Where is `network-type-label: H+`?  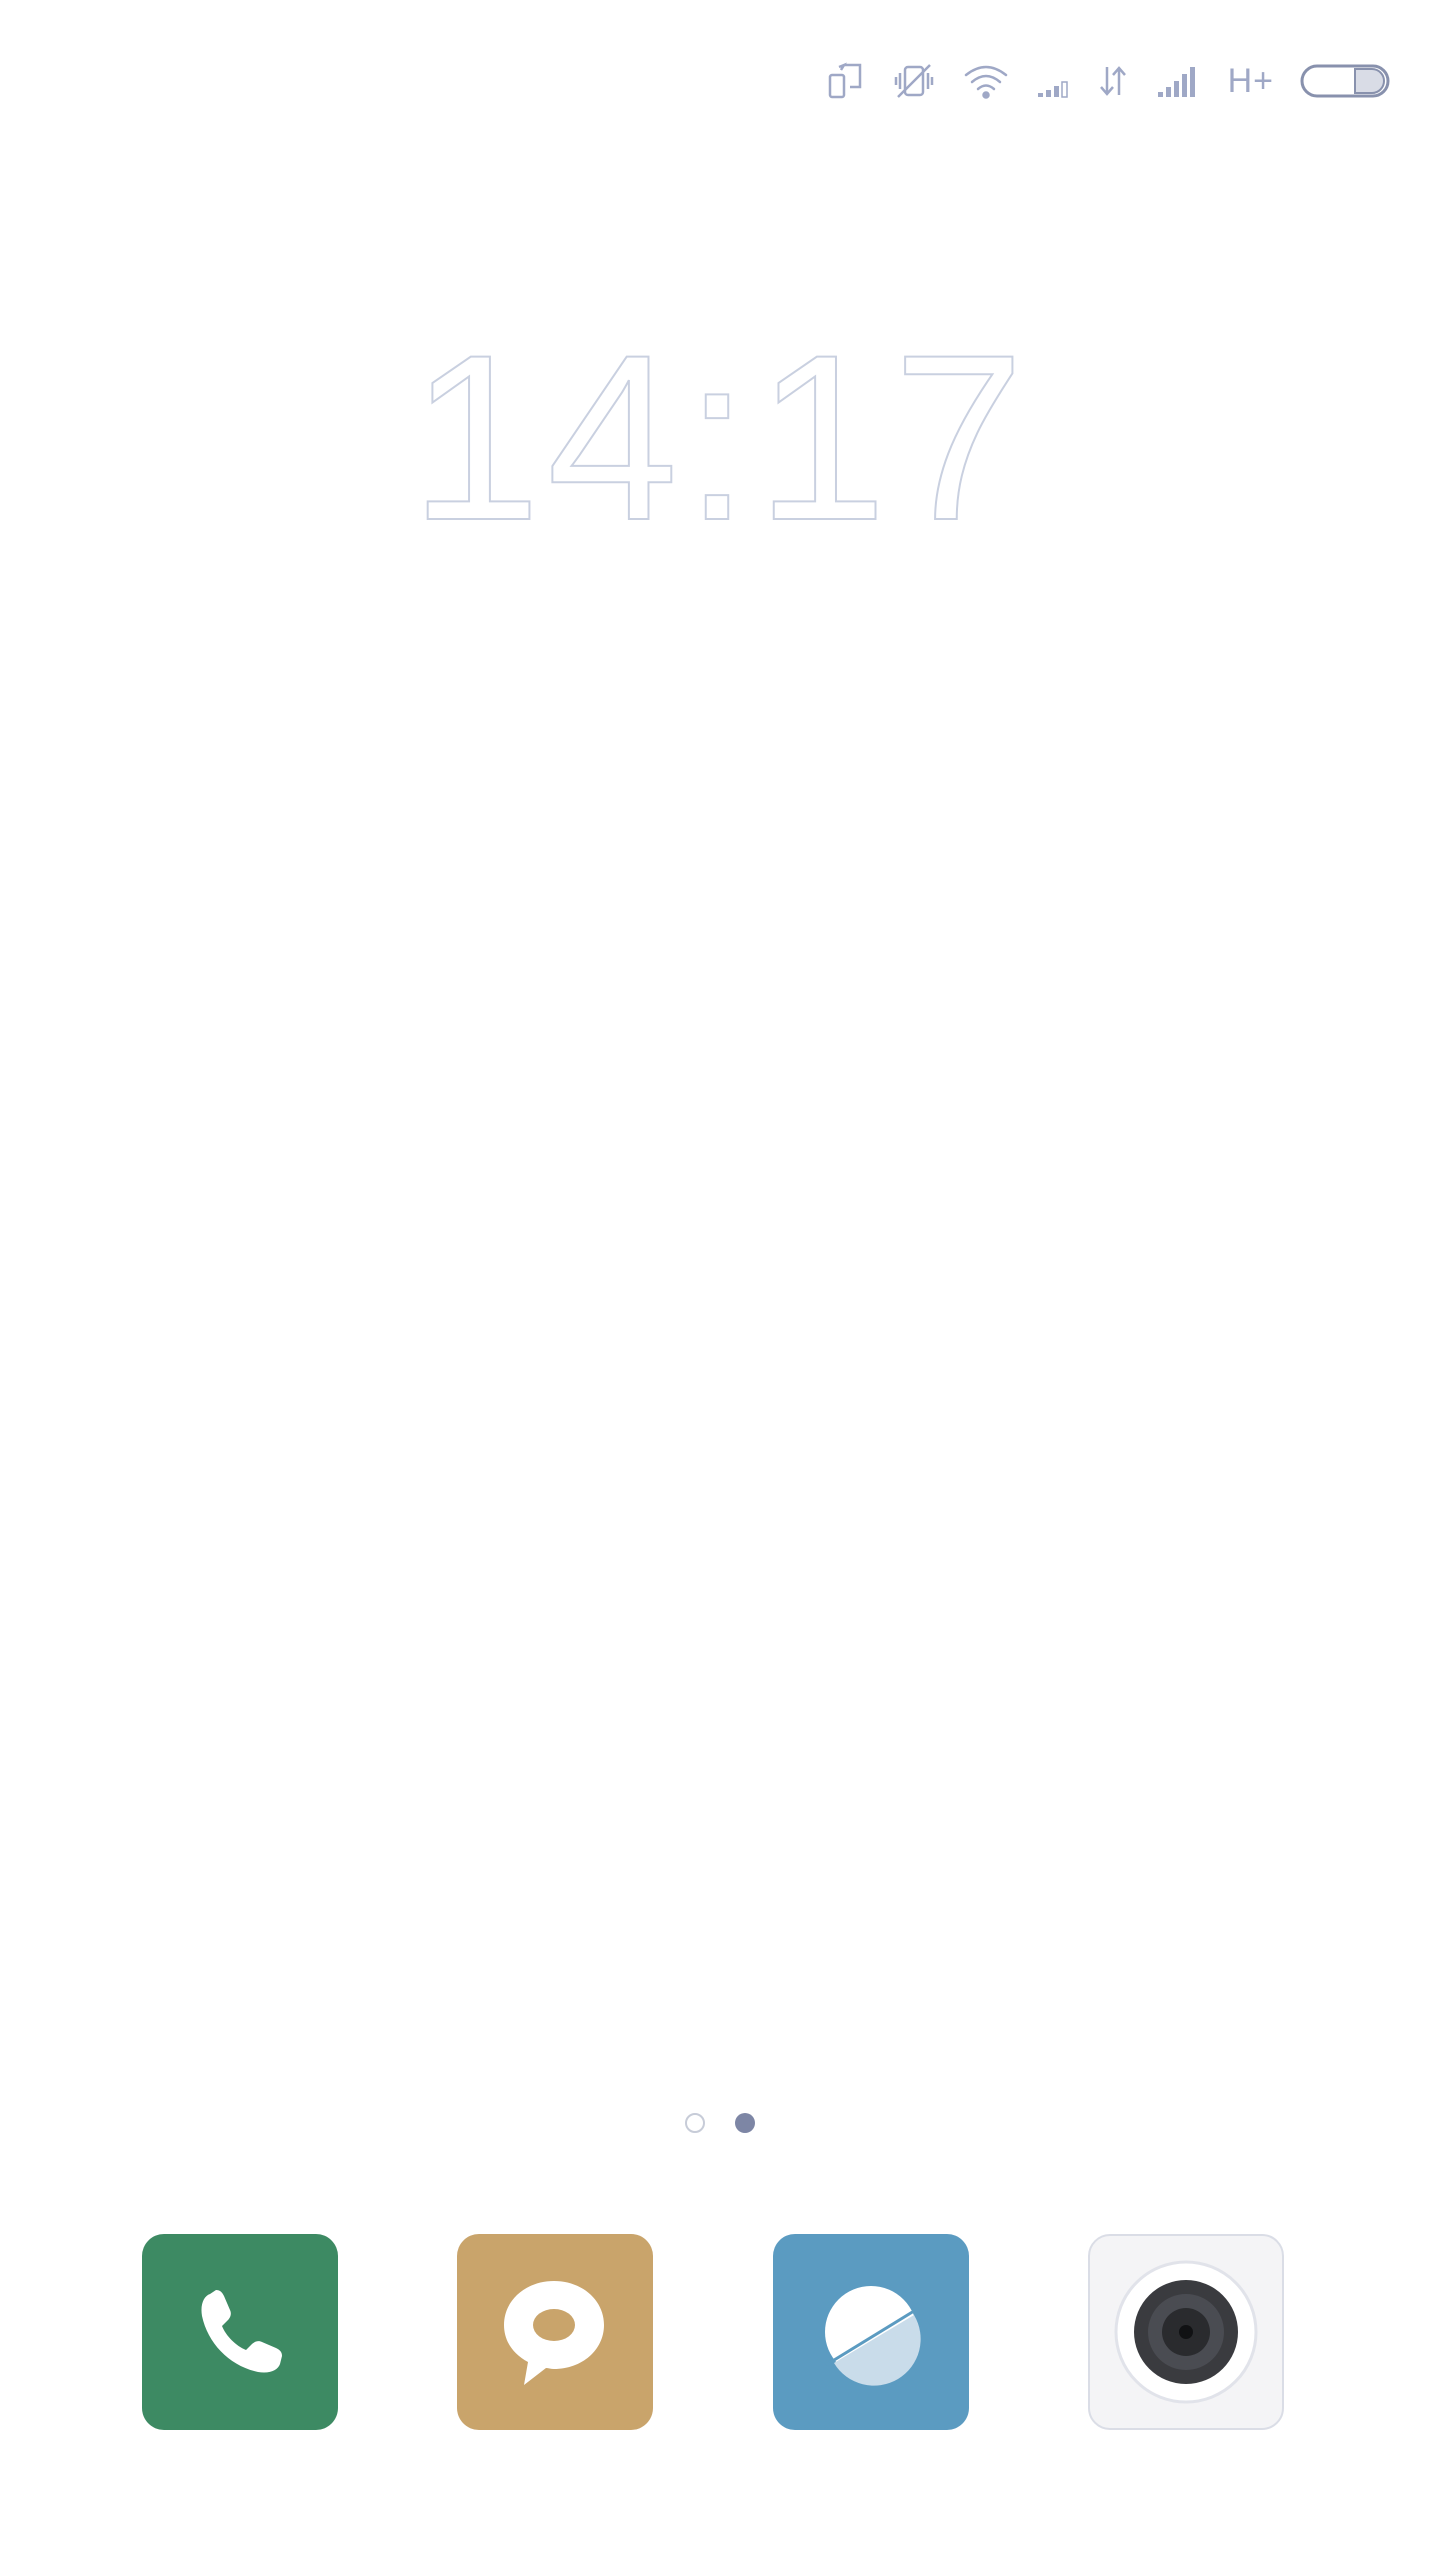 network-type-label: H+ is located at coordinates (1250, 80).